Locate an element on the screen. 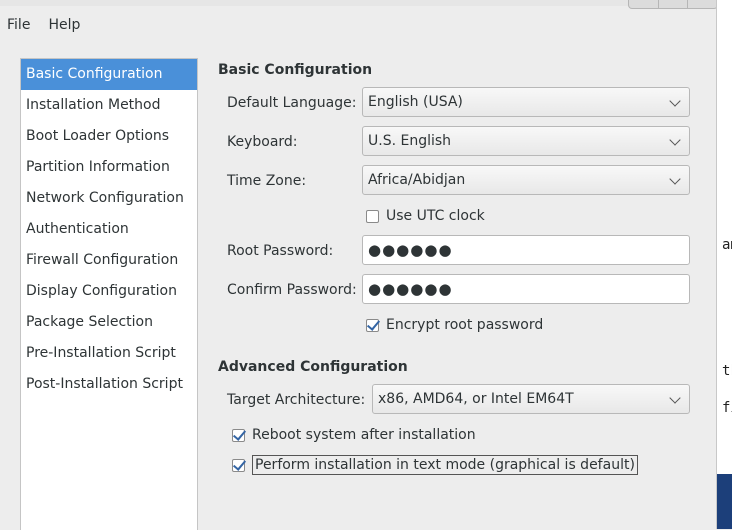  sidebar-item-package-selection: Package Selection is located at coordinates (109, 322).